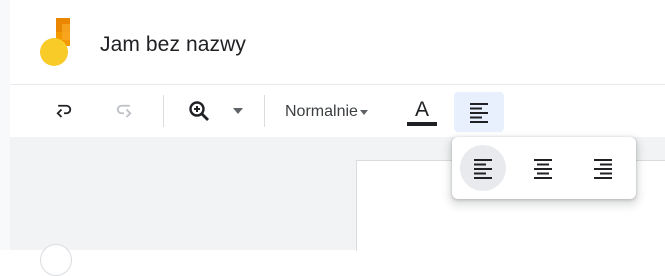  I want to click on jamboard-logo, so click(60, 43).